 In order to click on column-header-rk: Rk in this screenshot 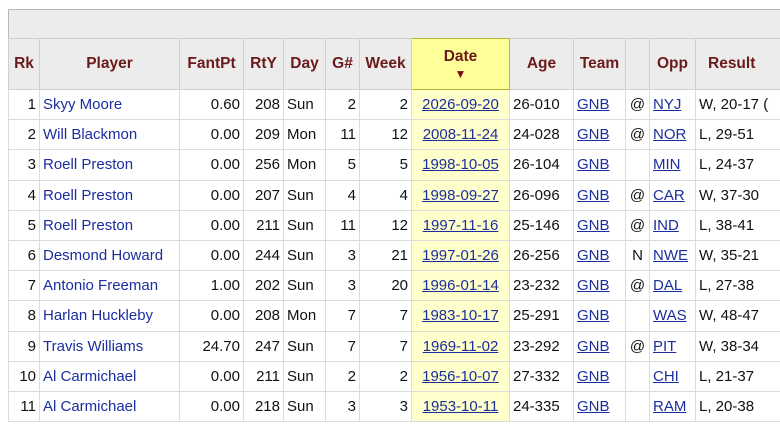, I will do `click(24, 64)`.